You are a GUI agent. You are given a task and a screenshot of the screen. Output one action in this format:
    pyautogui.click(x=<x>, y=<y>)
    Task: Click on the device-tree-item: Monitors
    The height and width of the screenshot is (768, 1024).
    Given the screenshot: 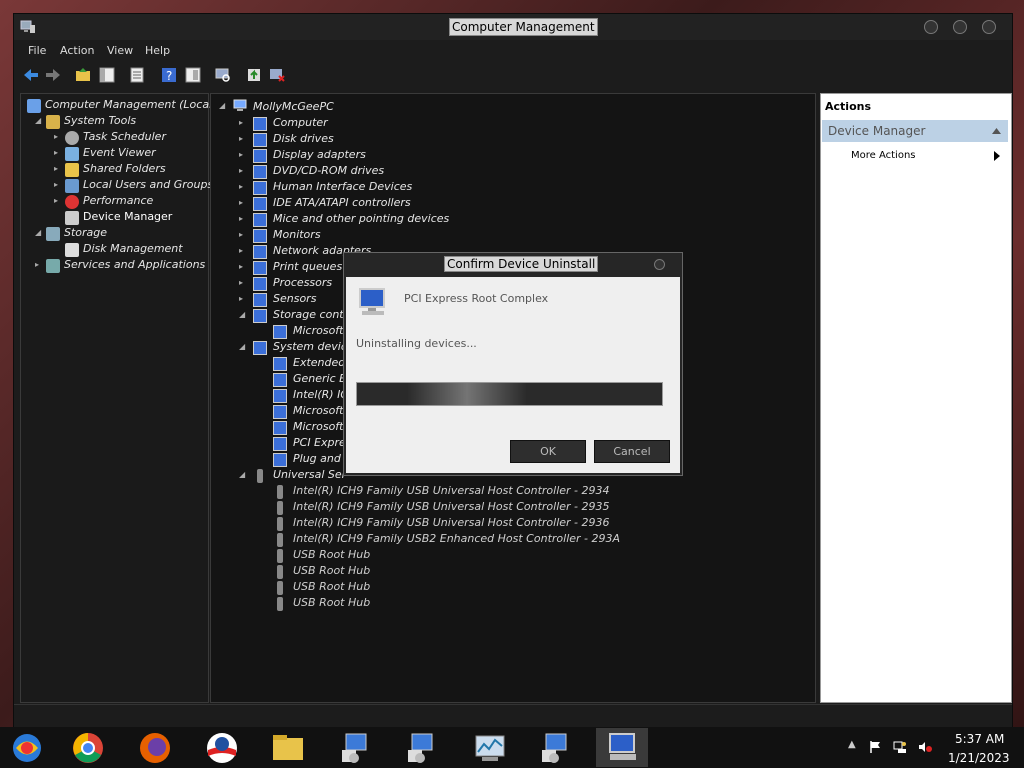 What is the action you would take?
    pyautogui.click(x=297, y=234)
    